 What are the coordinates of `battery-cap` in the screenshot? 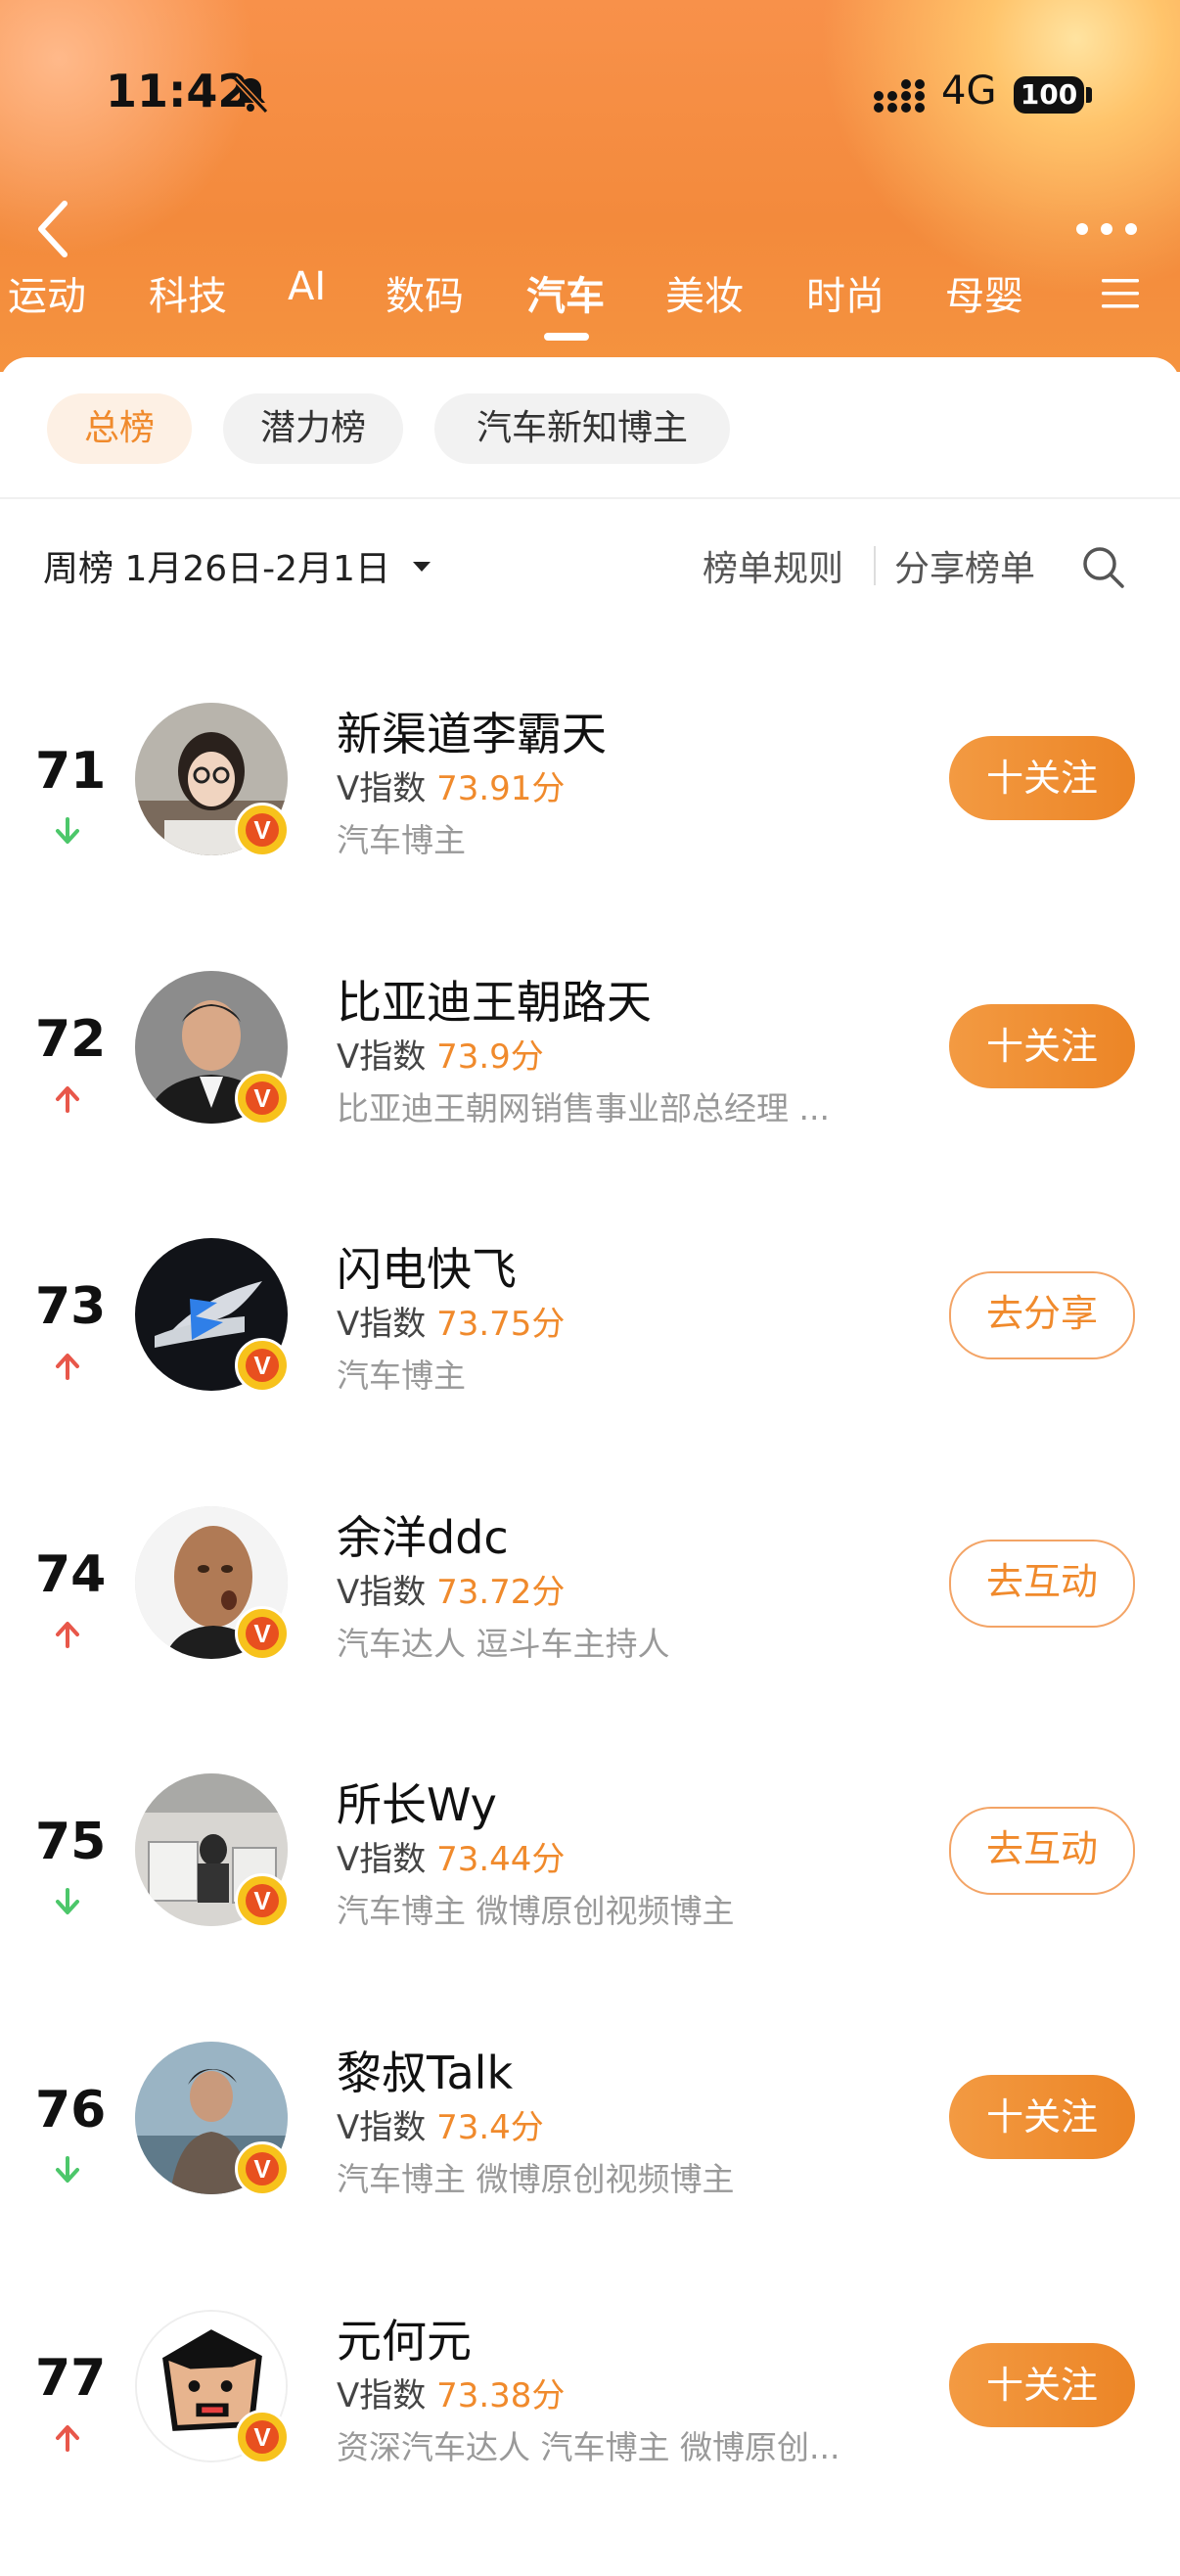 It's located at (1089, 95).